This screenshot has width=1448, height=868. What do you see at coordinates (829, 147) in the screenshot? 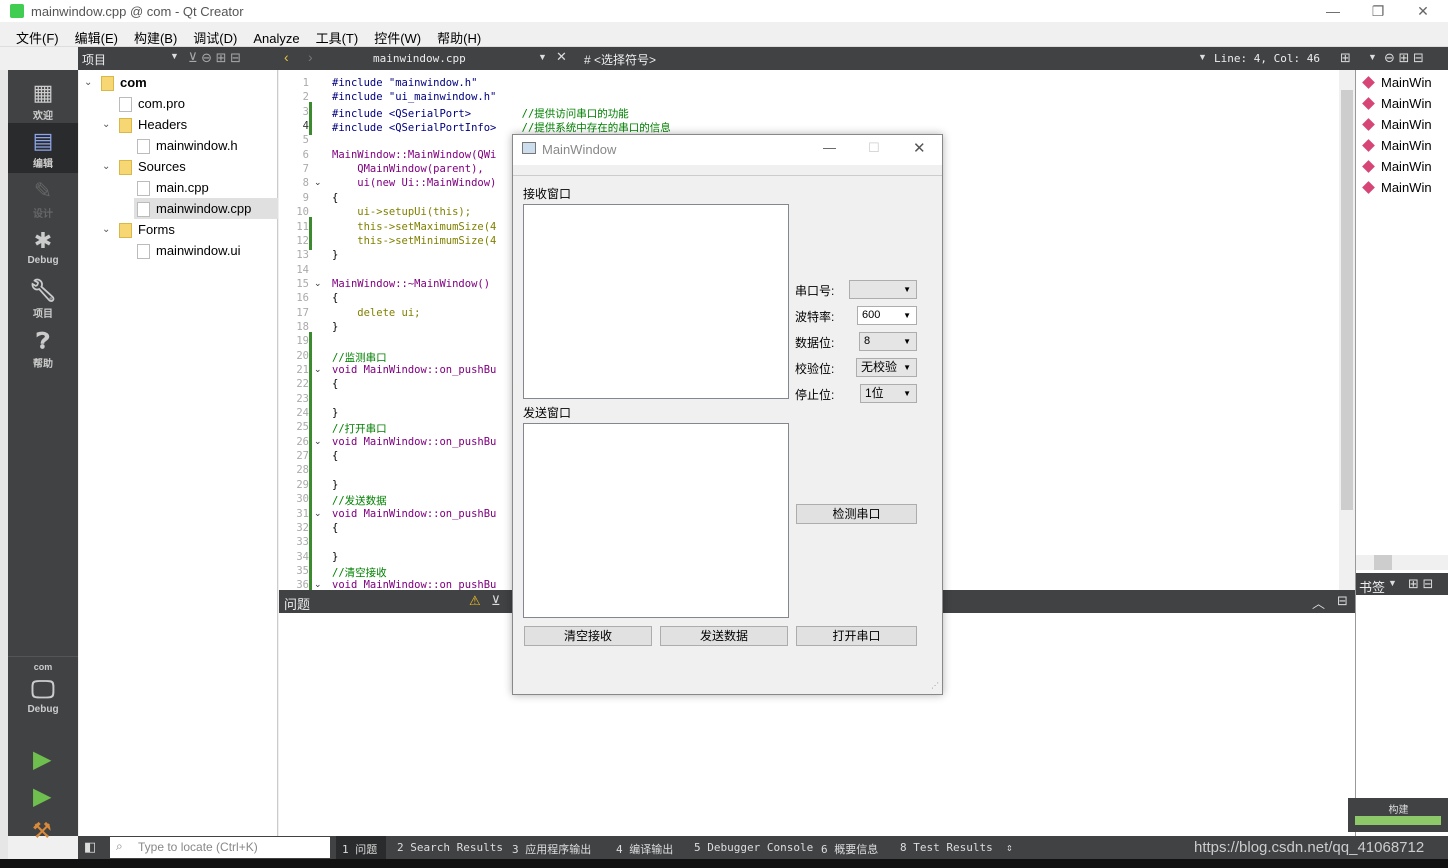
I see `dialog-minimize-button: —` at bounding box center [829, 147].